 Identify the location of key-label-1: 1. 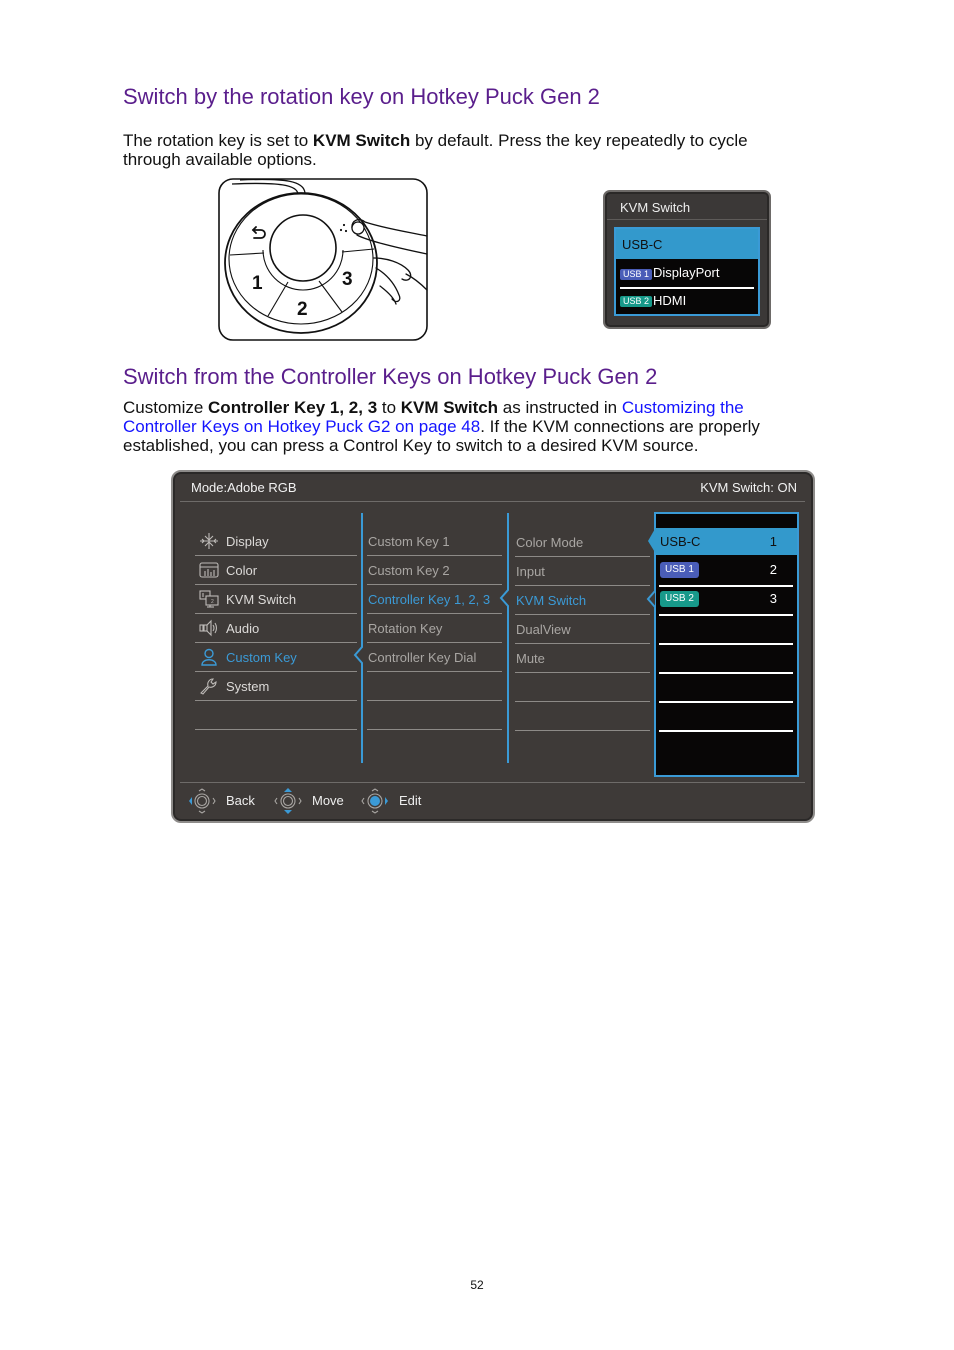
(257, 283).